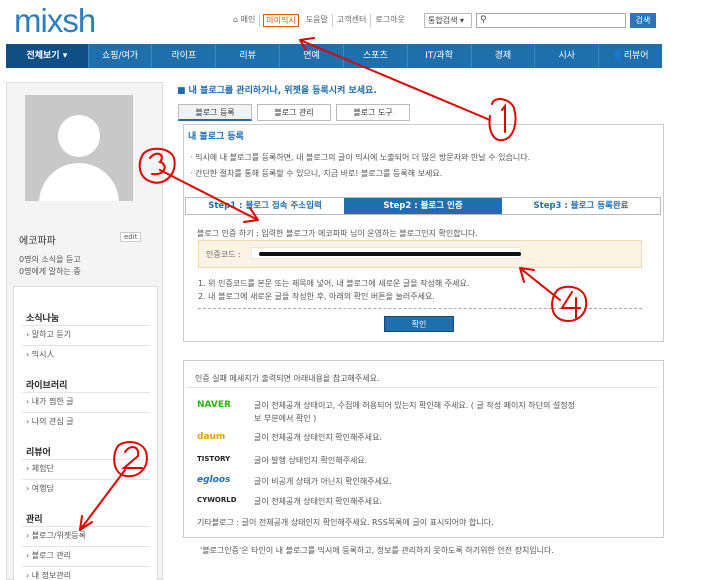 The width and height of the screenshot is (720, 580). What do you see at coordinates (390, 254) in the screenshot?
I see `redaction-scribble` at bounding box center [390, 254].